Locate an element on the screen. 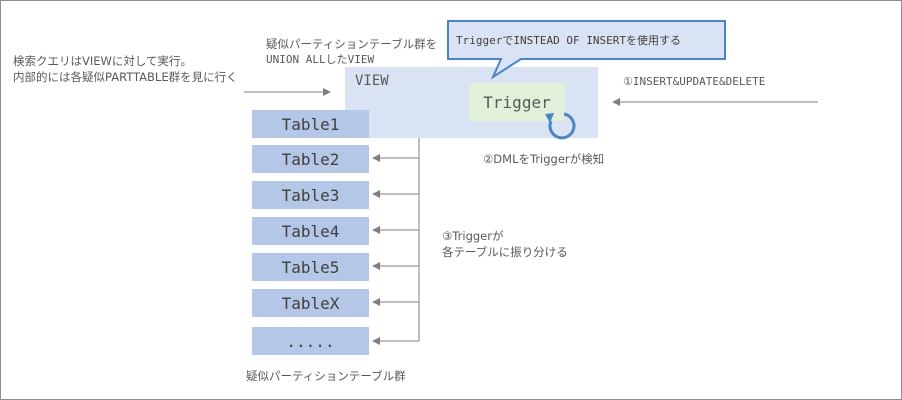 The image size is (902, 400). table-box-table5: Table5 is located at coordinates (310, 267).